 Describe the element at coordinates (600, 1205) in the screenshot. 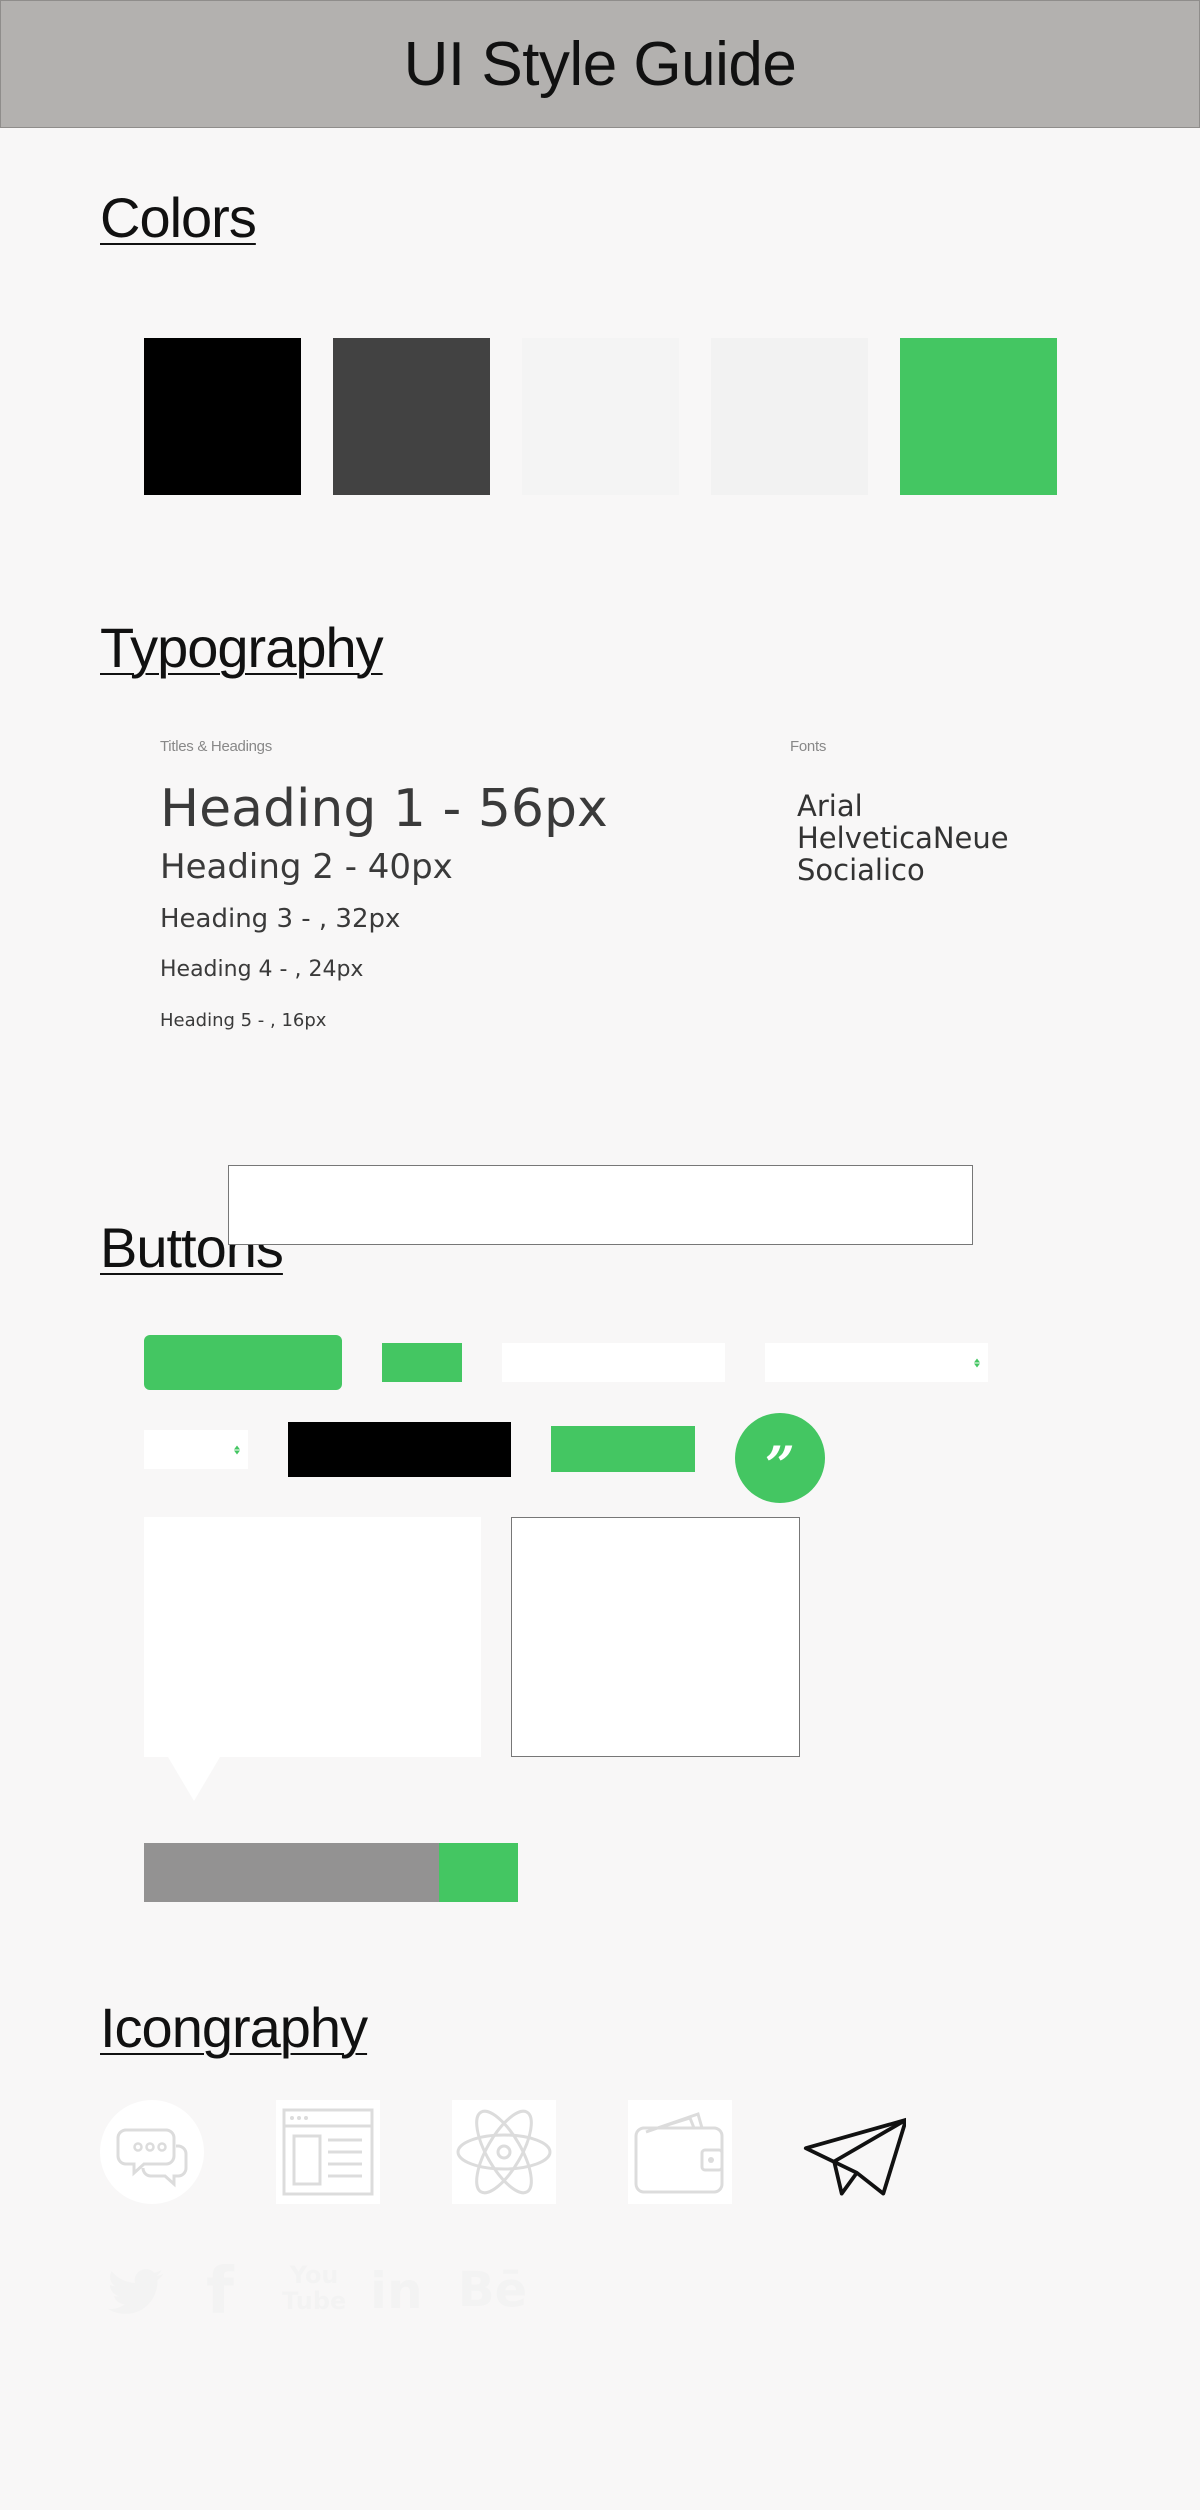

I see `text-input` at that location.